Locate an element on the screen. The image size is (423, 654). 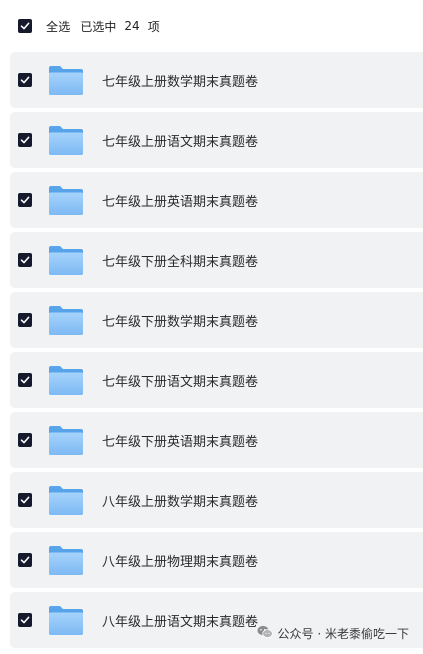
selected-count: 24 is located at coordinates (132, 26).